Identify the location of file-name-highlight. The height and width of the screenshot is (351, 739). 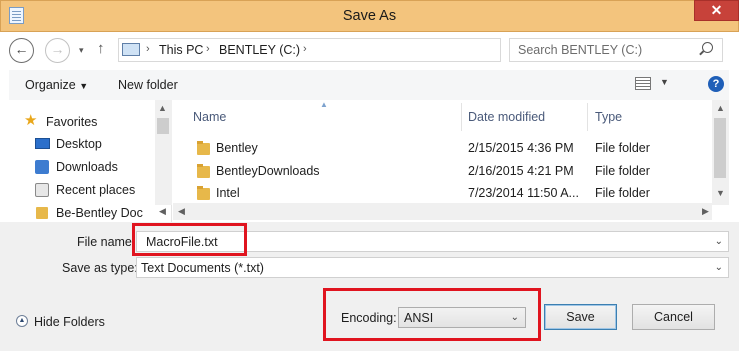
(189, 239).